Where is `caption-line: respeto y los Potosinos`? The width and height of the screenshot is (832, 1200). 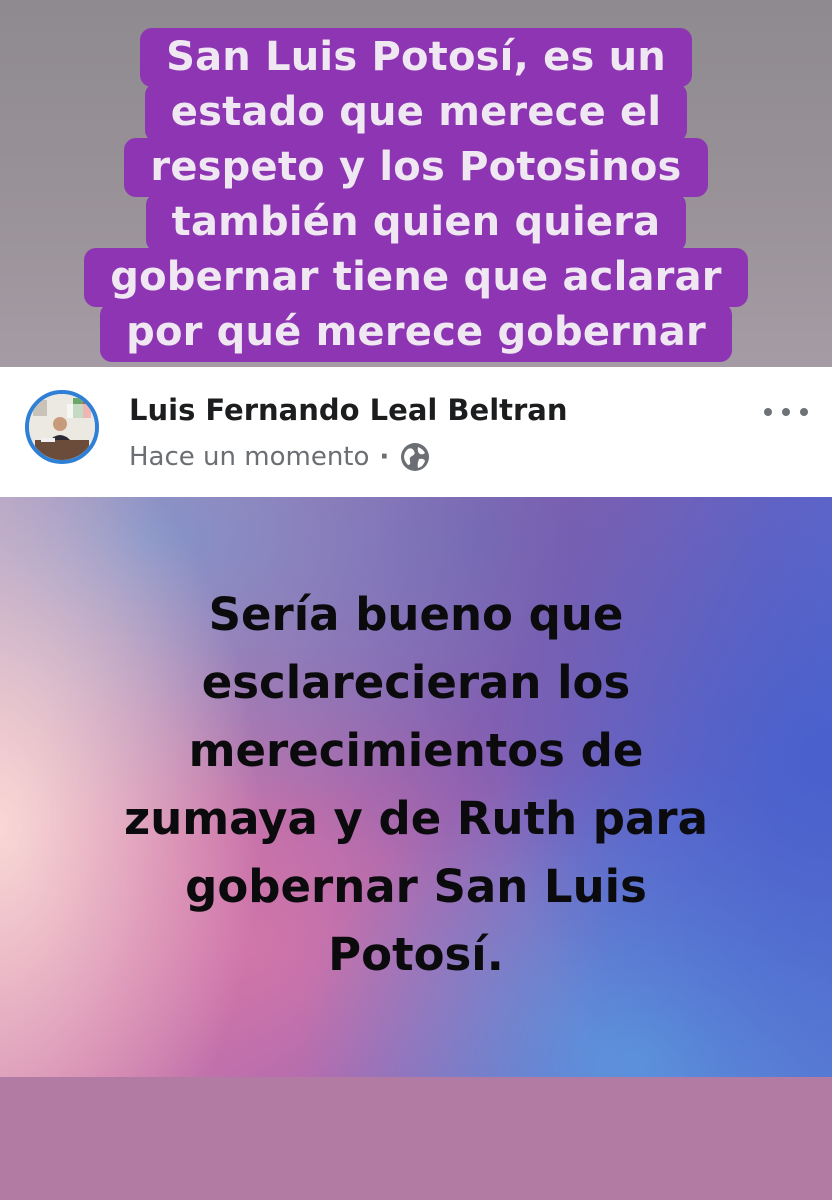 caption-line: respeto y los Potosinos is located at coordinates (416, 167).